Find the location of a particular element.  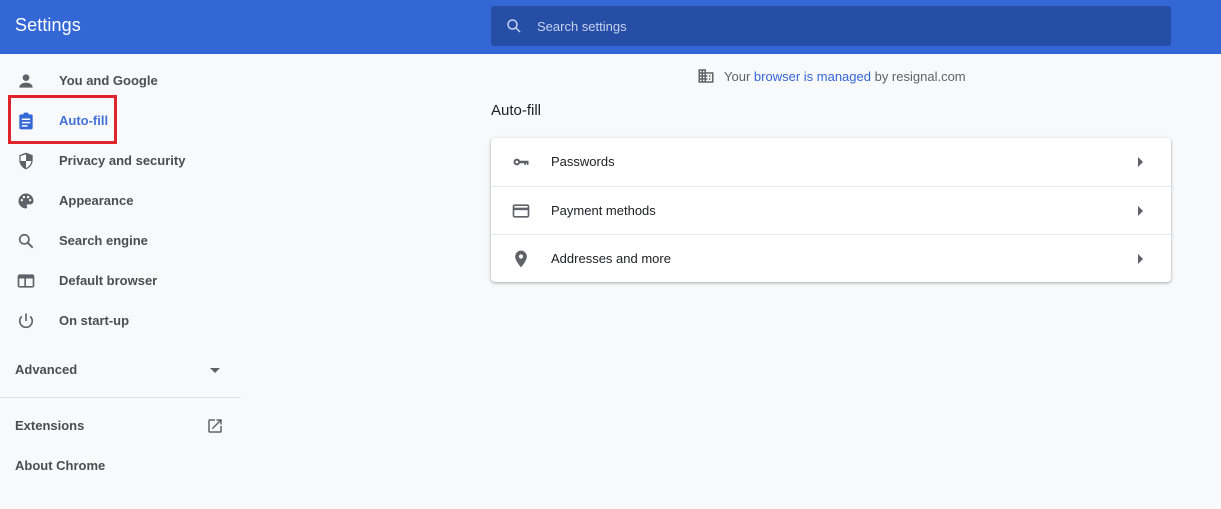

row-label: Payment methods is located at coordinates (603, 210).